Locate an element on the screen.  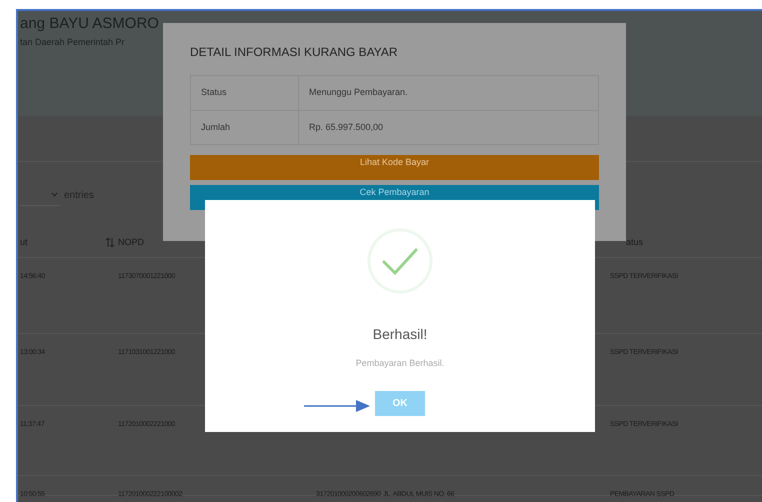
dialog-title: Berhasil! is located at coordinates (400, 334).